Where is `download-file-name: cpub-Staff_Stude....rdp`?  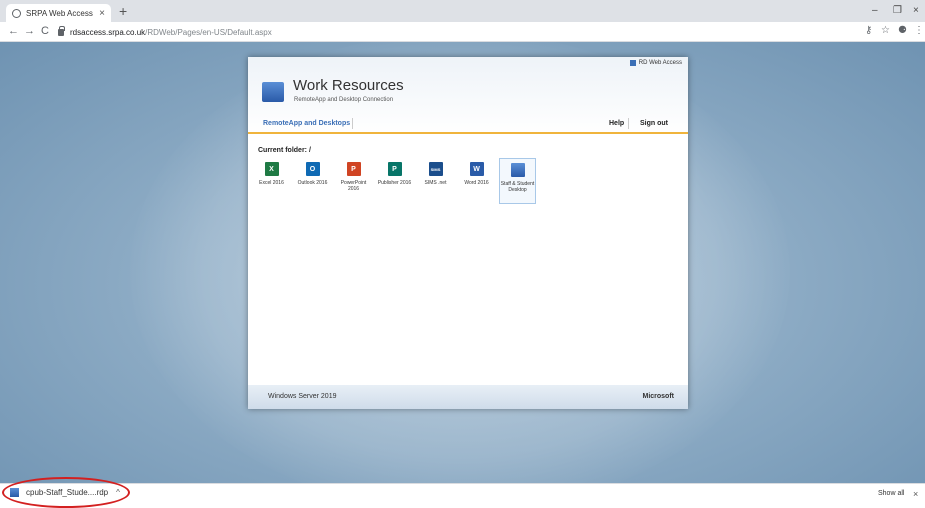 download-file-name: cpub-Staff_Stude....rdp is located at coordinates (67, 492).